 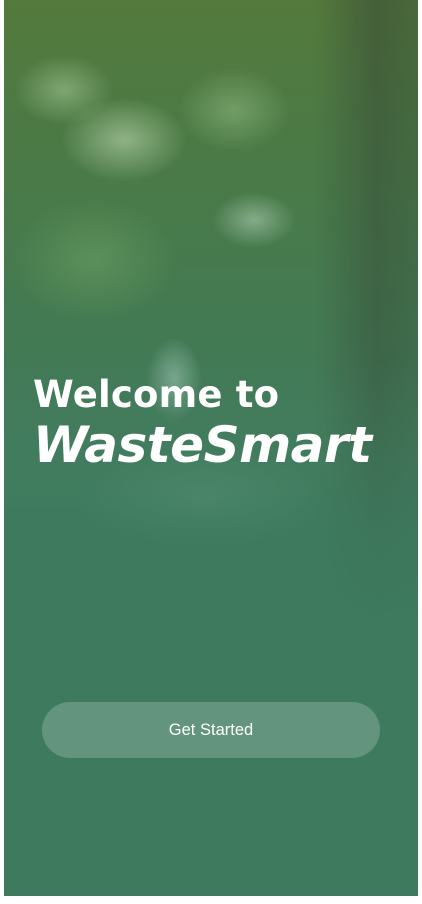 I want to click on welcome-text: Welcome to, so click(x=156, y=394).